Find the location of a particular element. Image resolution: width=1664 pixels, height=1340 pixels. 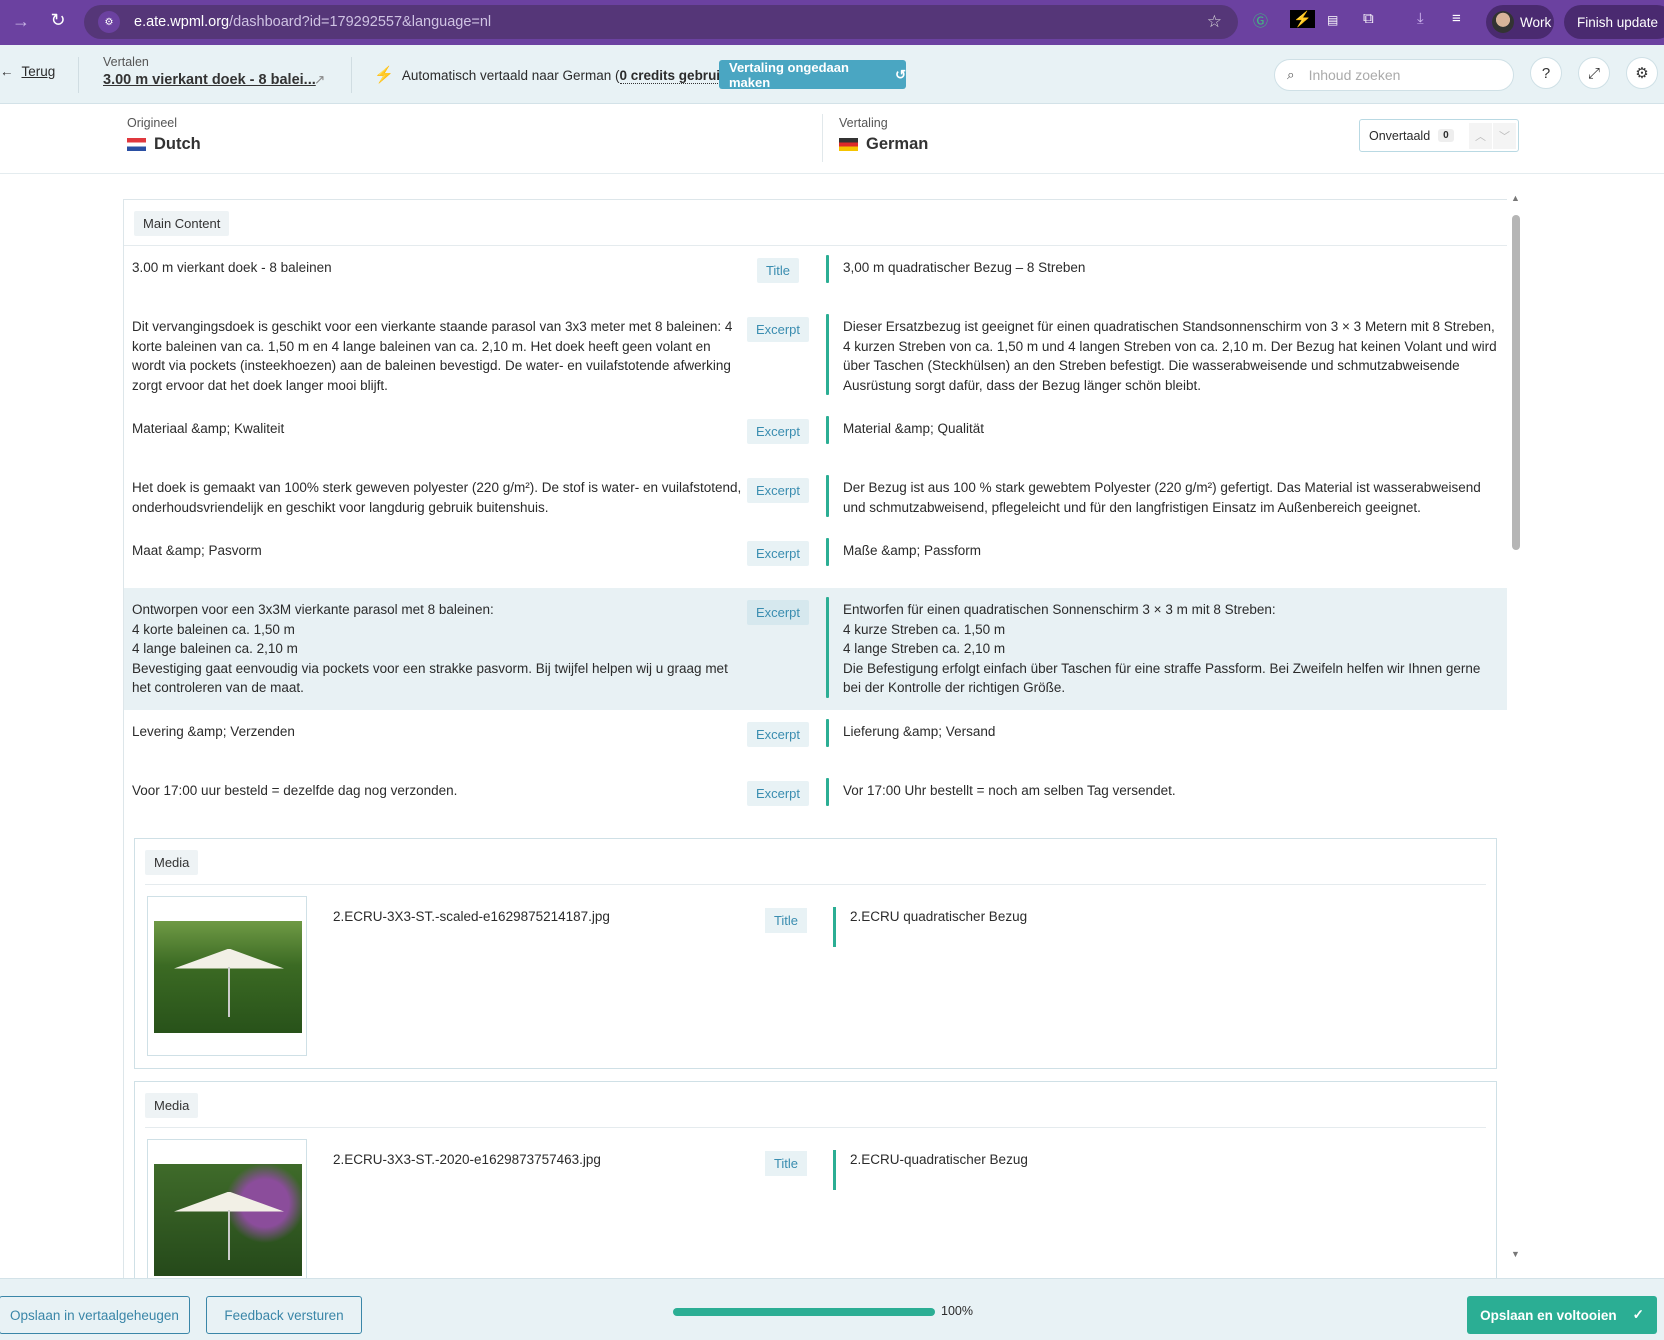

media-queue-icon: ≡ is located at coordinates (1456, 18).